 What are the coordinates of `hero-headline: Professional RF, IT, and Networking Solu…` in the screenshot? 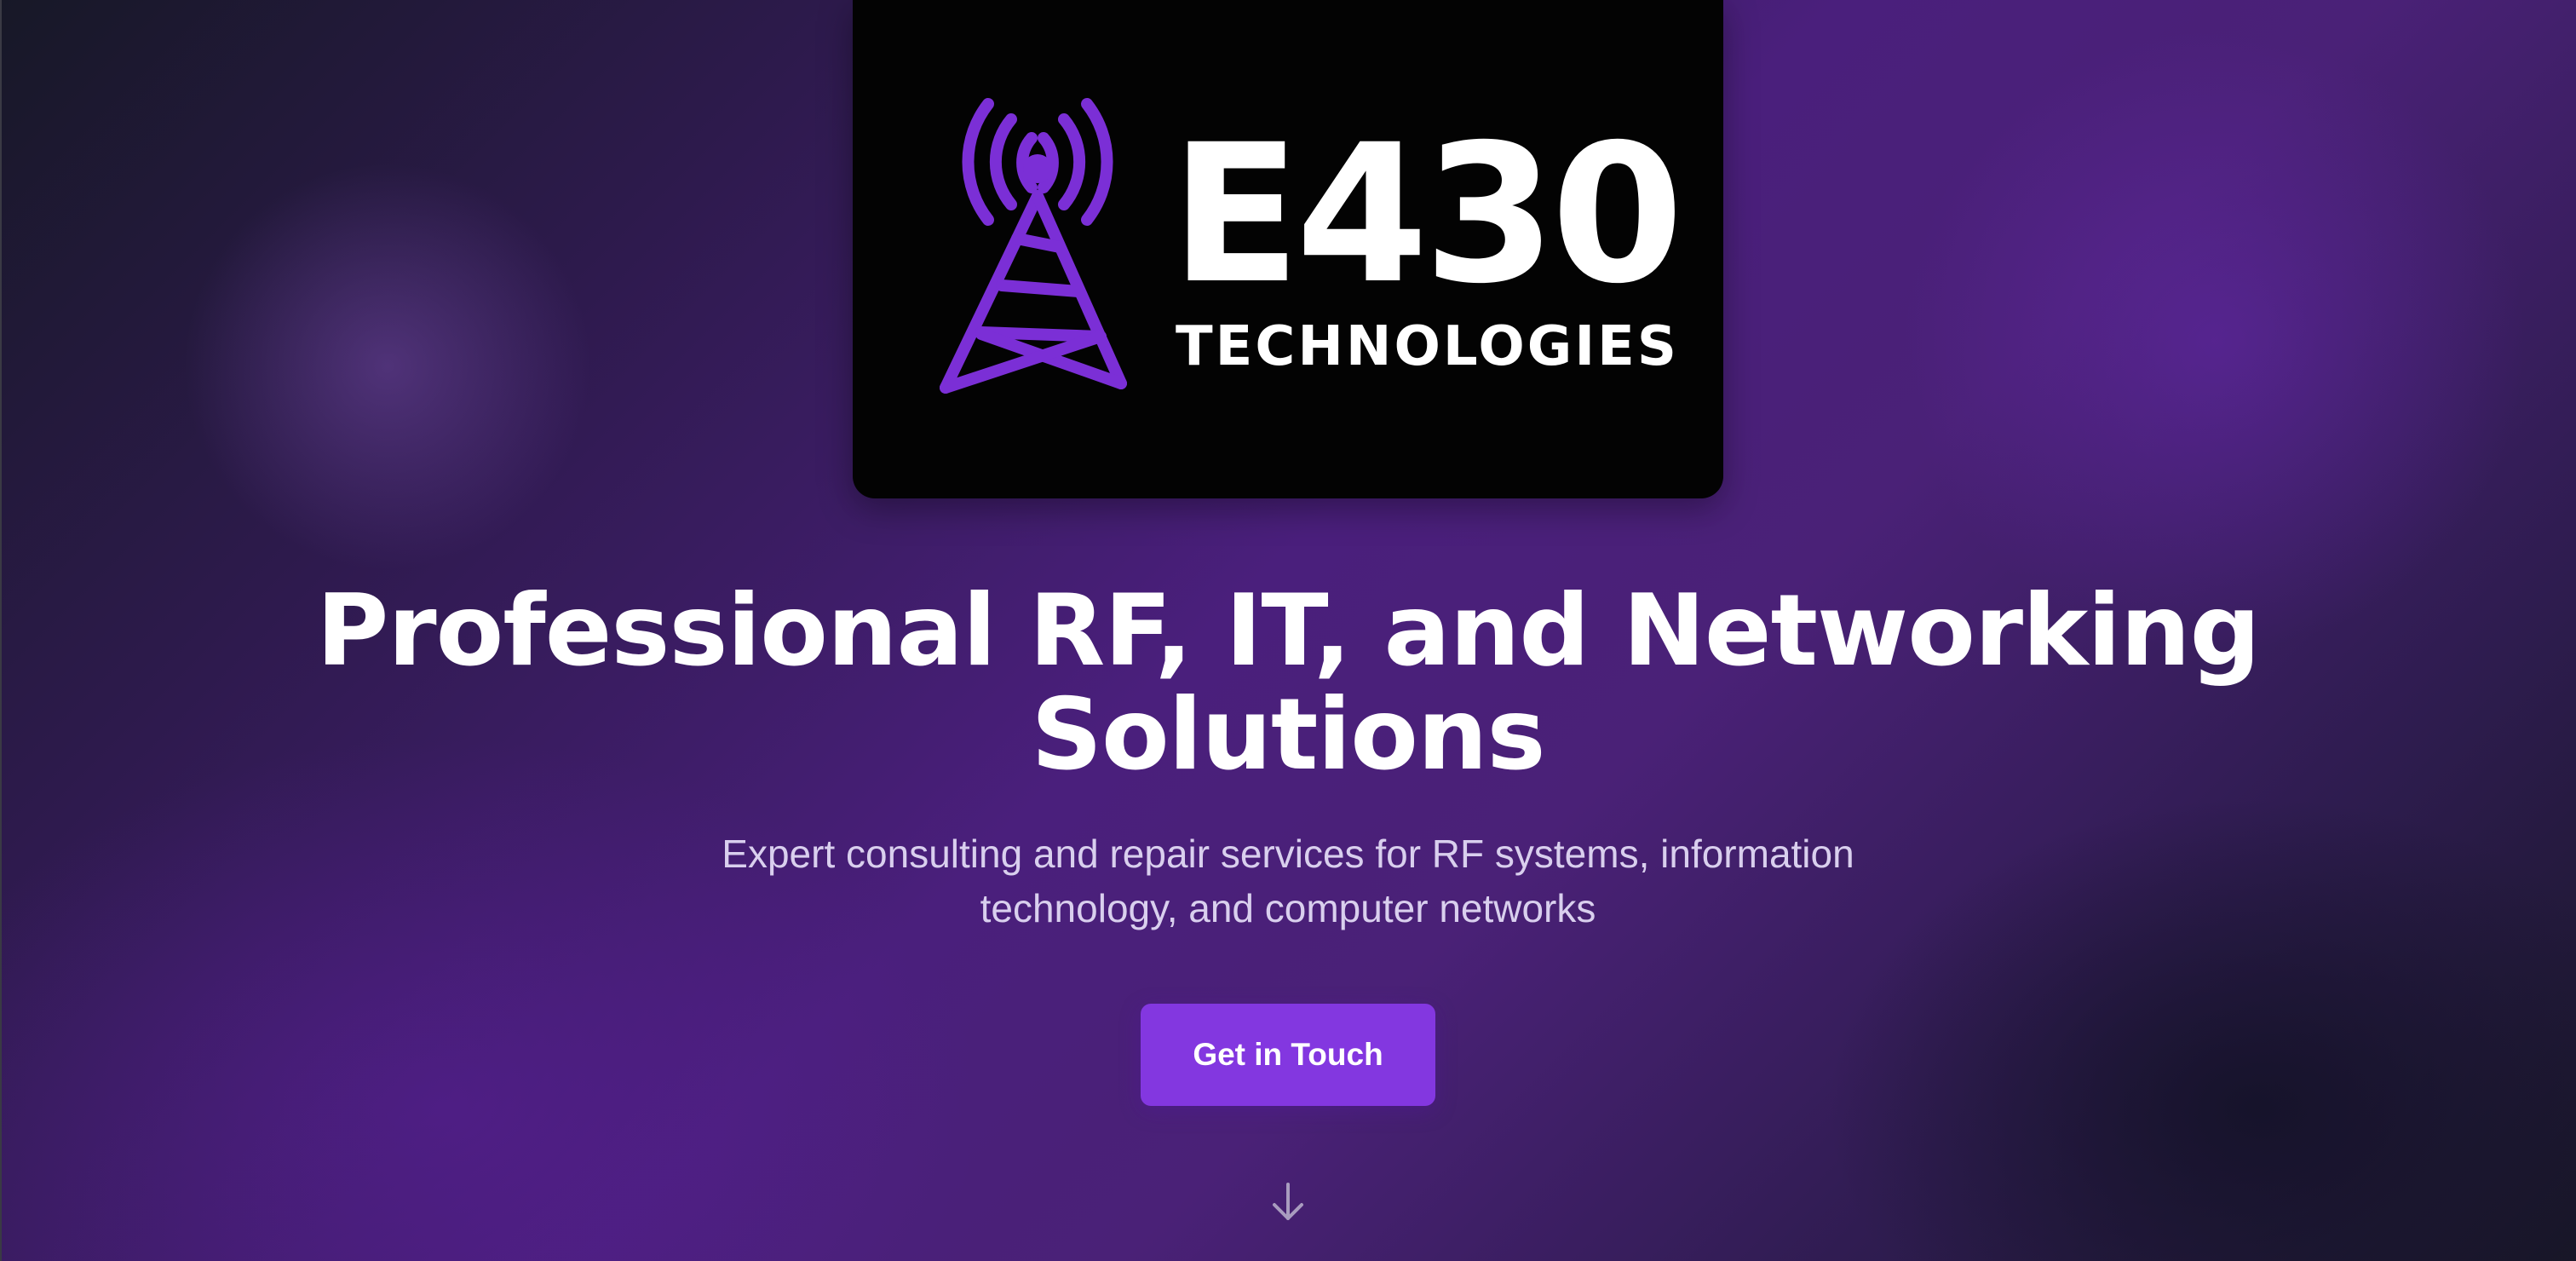 It's located at (1288, 682).